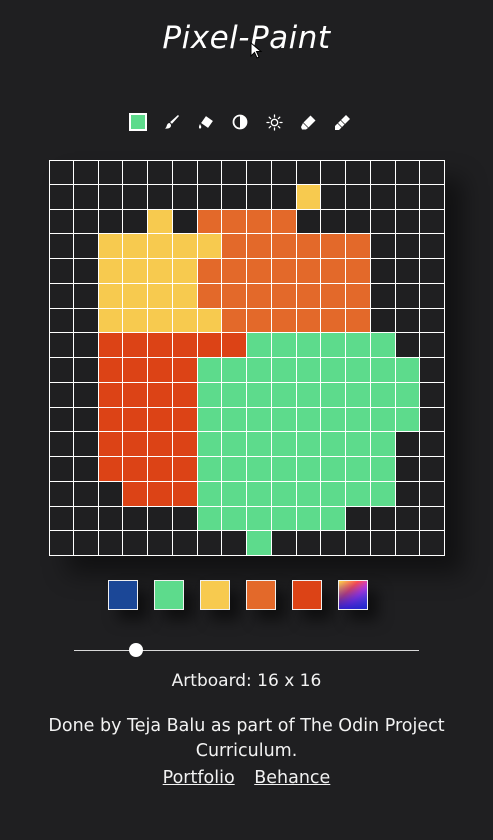 The width and height of the screenshot is (493, 840). What do you see at coordinates (136, 650) in the screenshot?
I see `grid-size-slider-thumb` at bounding box center [136, 650].